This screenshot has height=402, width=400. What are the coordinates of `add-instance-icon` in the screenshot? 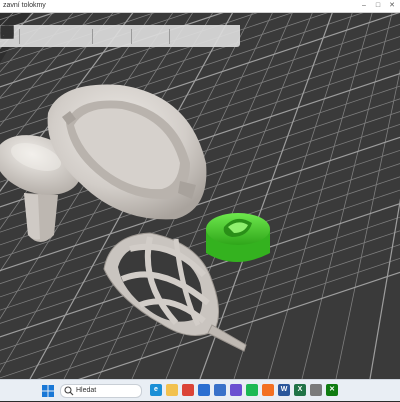 It's located at (55, 34).